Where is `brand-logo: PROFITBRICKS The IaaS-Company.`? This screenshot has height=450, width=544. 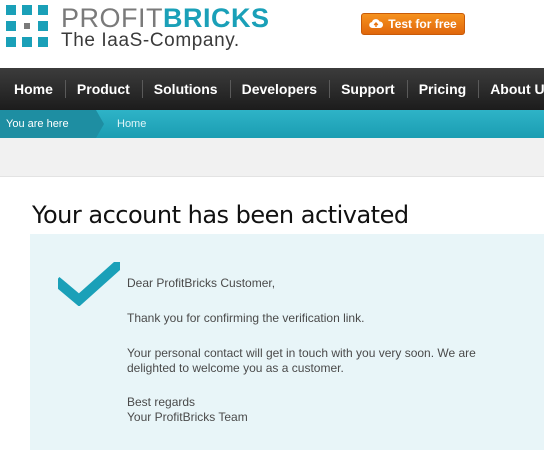 brand-logo: PROFITBRICKS The IaaS-Company. is located at coordinates (137, 27).